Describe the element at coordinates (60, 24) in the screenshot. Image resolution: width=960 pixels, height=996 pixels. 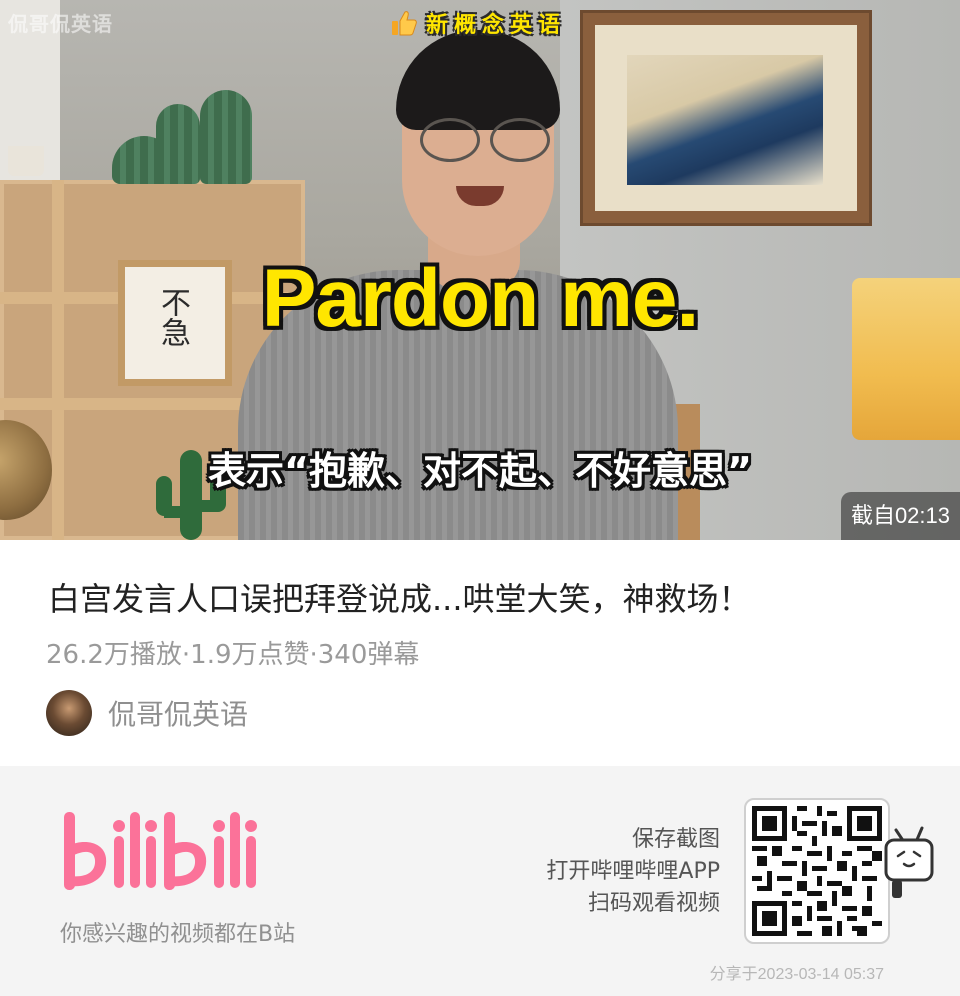
I see `channel-watermark: 侃哥侃英语` at that location.